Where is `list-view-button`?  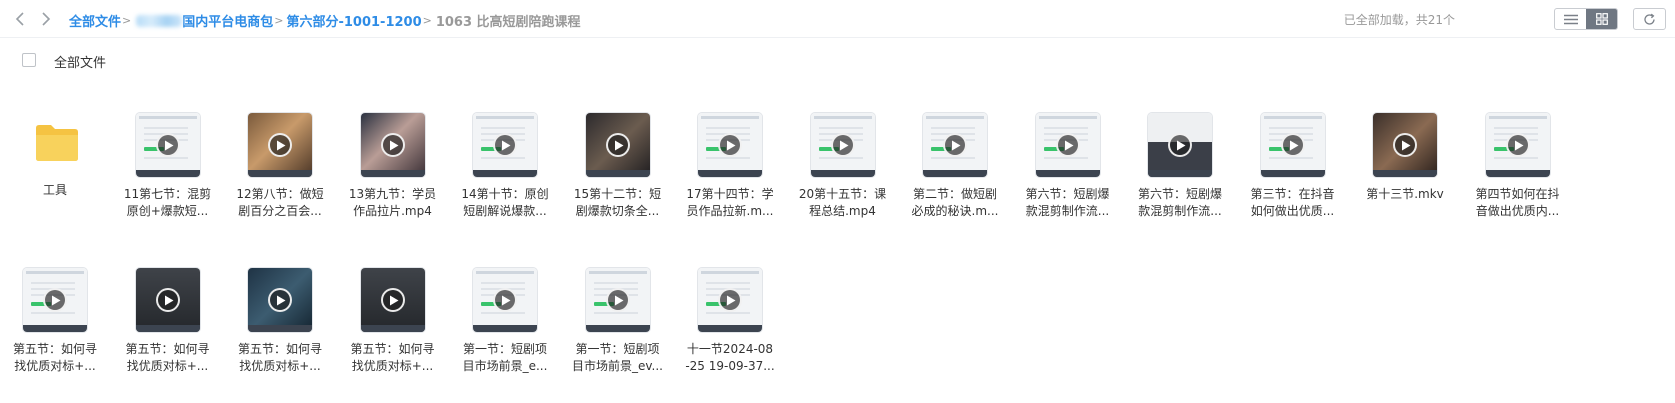 list-view-button is located at coordinates (1570, 19).